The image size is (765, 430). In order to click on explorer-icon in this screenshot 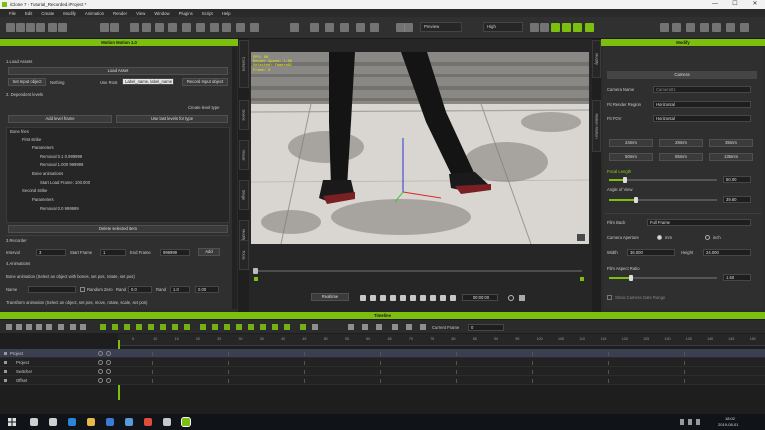, I will do `click(91, 422)`.